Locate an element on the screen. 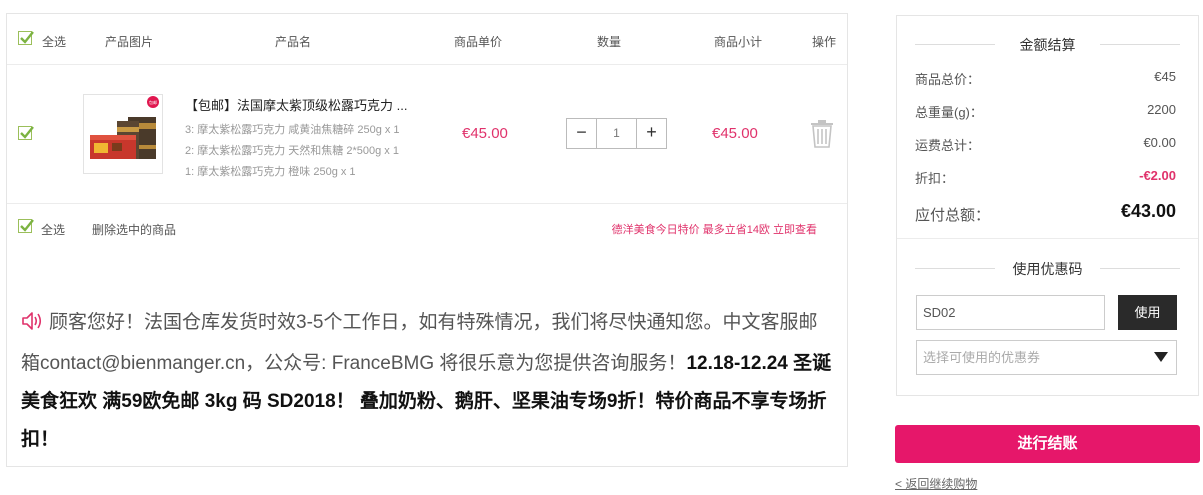  summary-title: 金额结算 is located at coordinates (1047, 45).